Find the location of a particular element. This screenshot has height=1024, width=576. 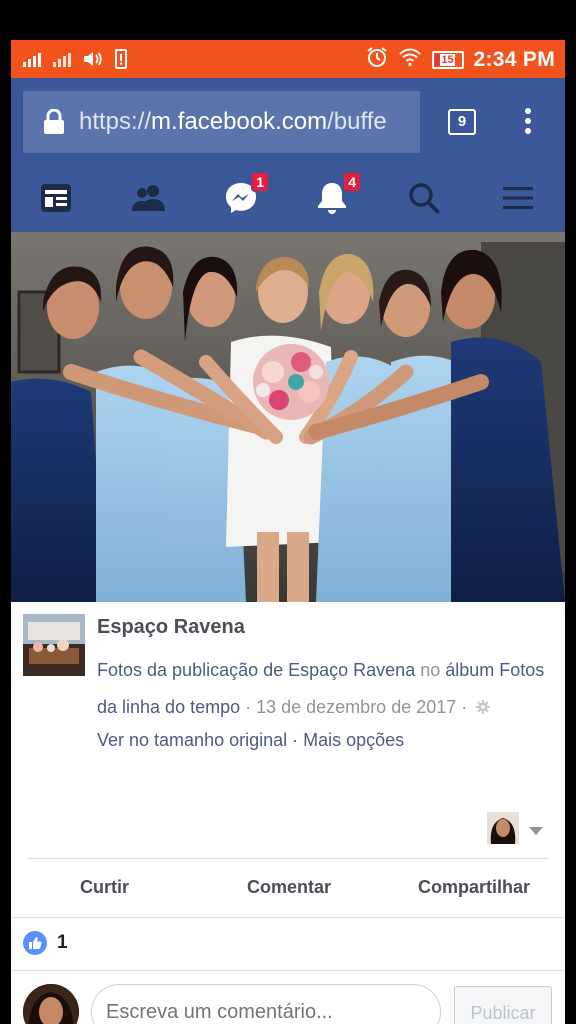

photo-links: Ver no tamanho original · Mais opções is located at coordinates (250, 740).